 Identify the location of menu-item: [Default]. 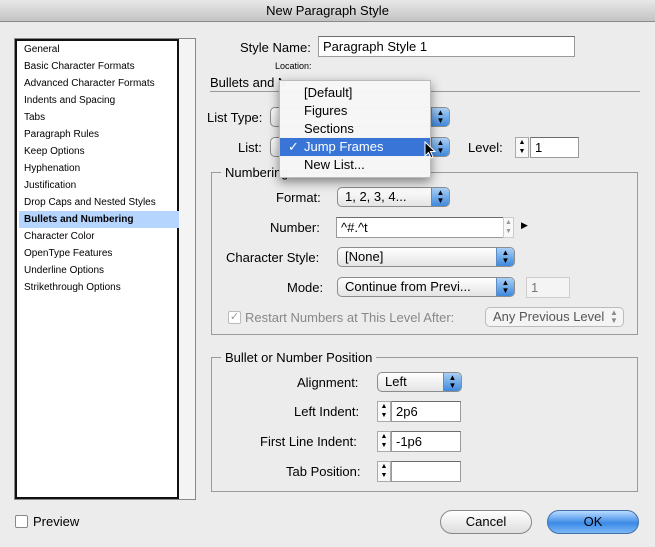
(355, 93).